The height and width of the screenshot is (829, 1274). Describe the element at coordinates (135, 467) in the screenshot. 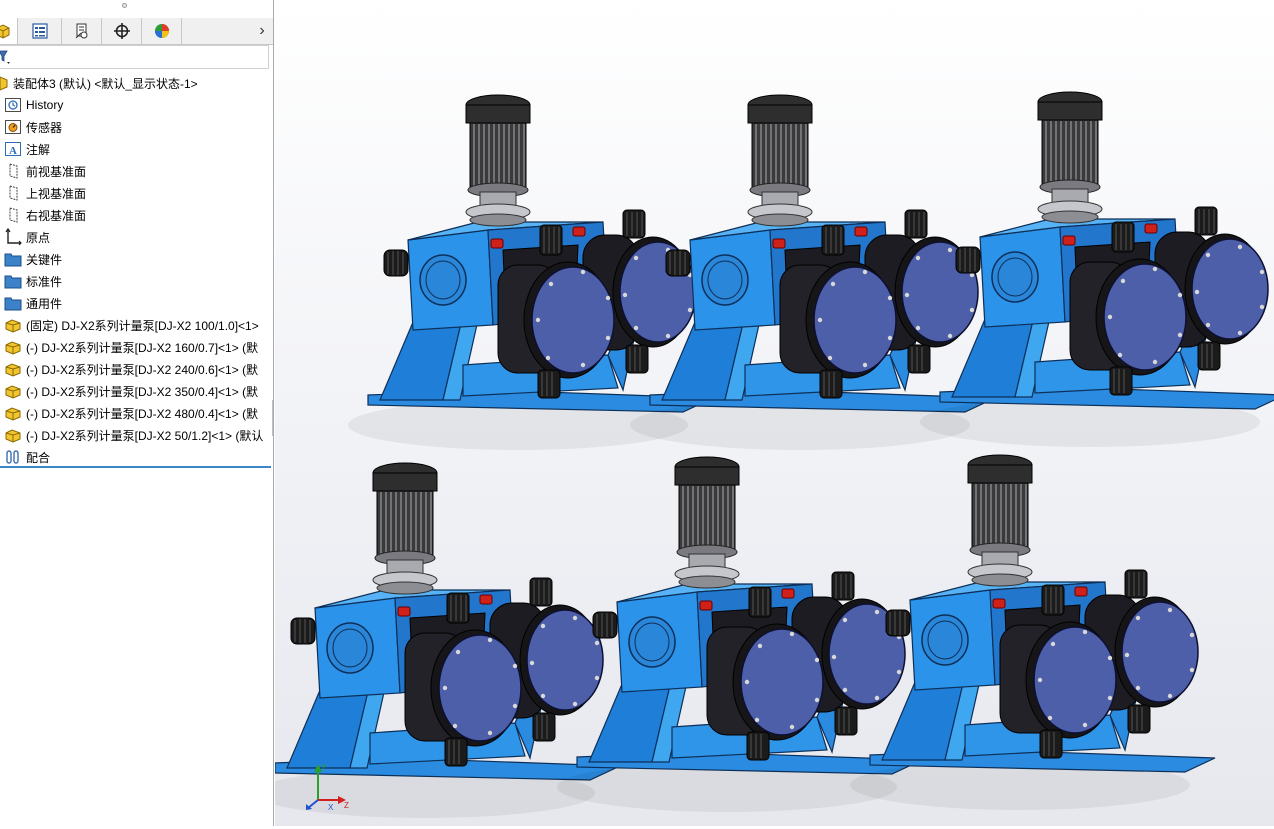

I see `tree-divider` at that location.